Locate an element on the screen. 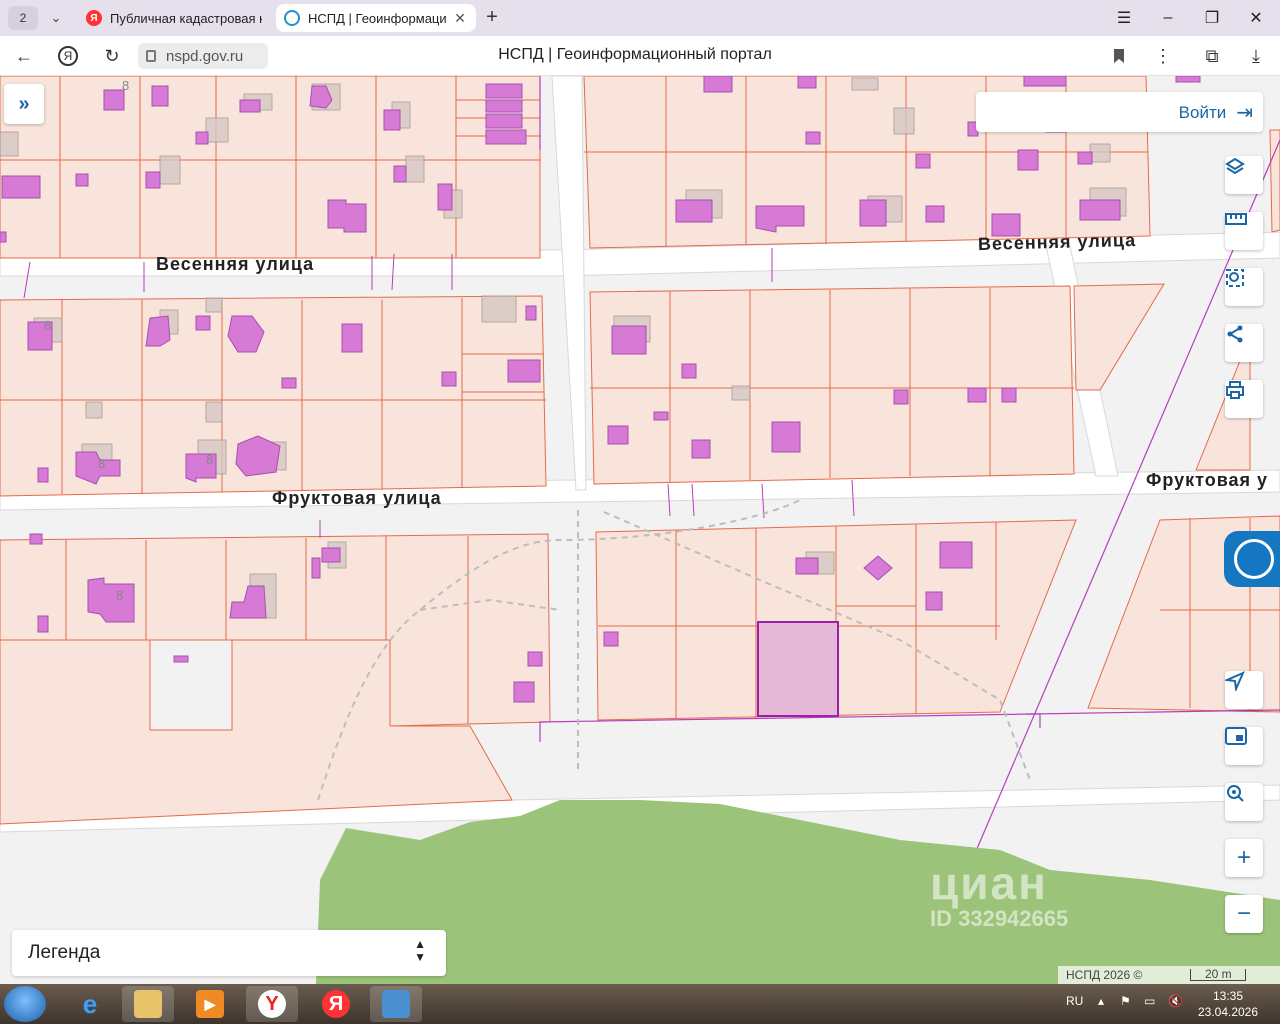 The width and height of the screenshot is (1280, 1024). minimap-icon is located at coordinates (1244, 746).